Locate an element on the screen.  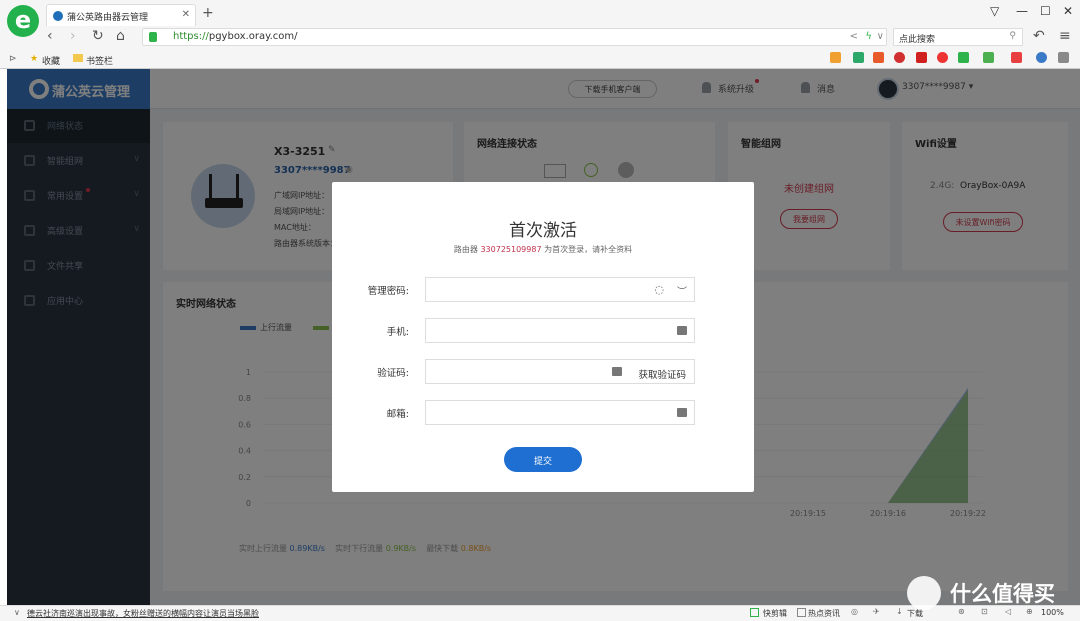
search-placeholder: 点此搜索 is located at coordinates (917, 40).